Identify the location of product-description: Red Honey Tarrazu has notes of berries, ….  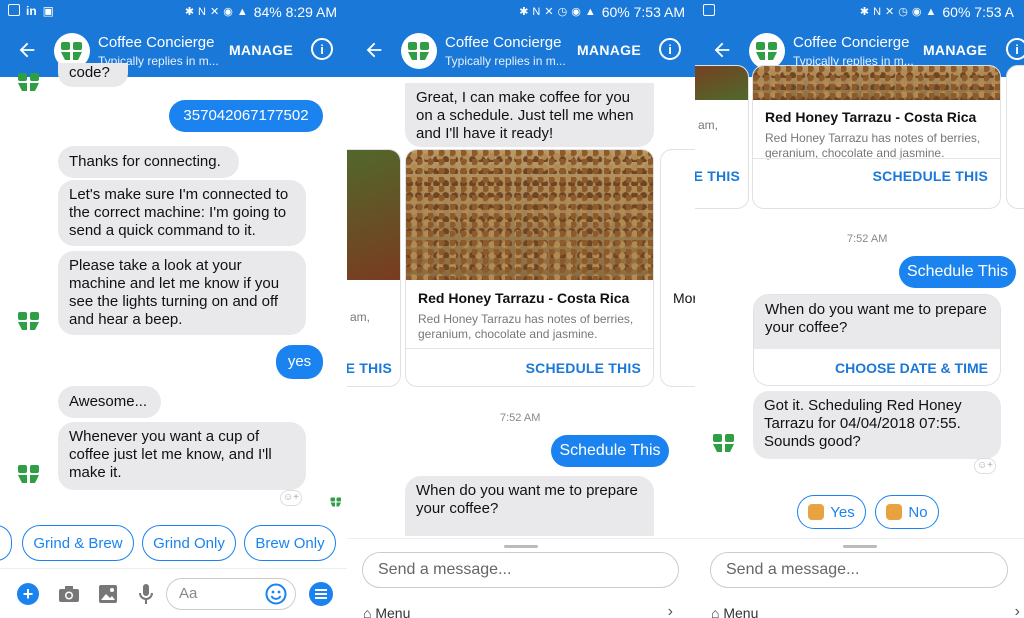
(526, 326).